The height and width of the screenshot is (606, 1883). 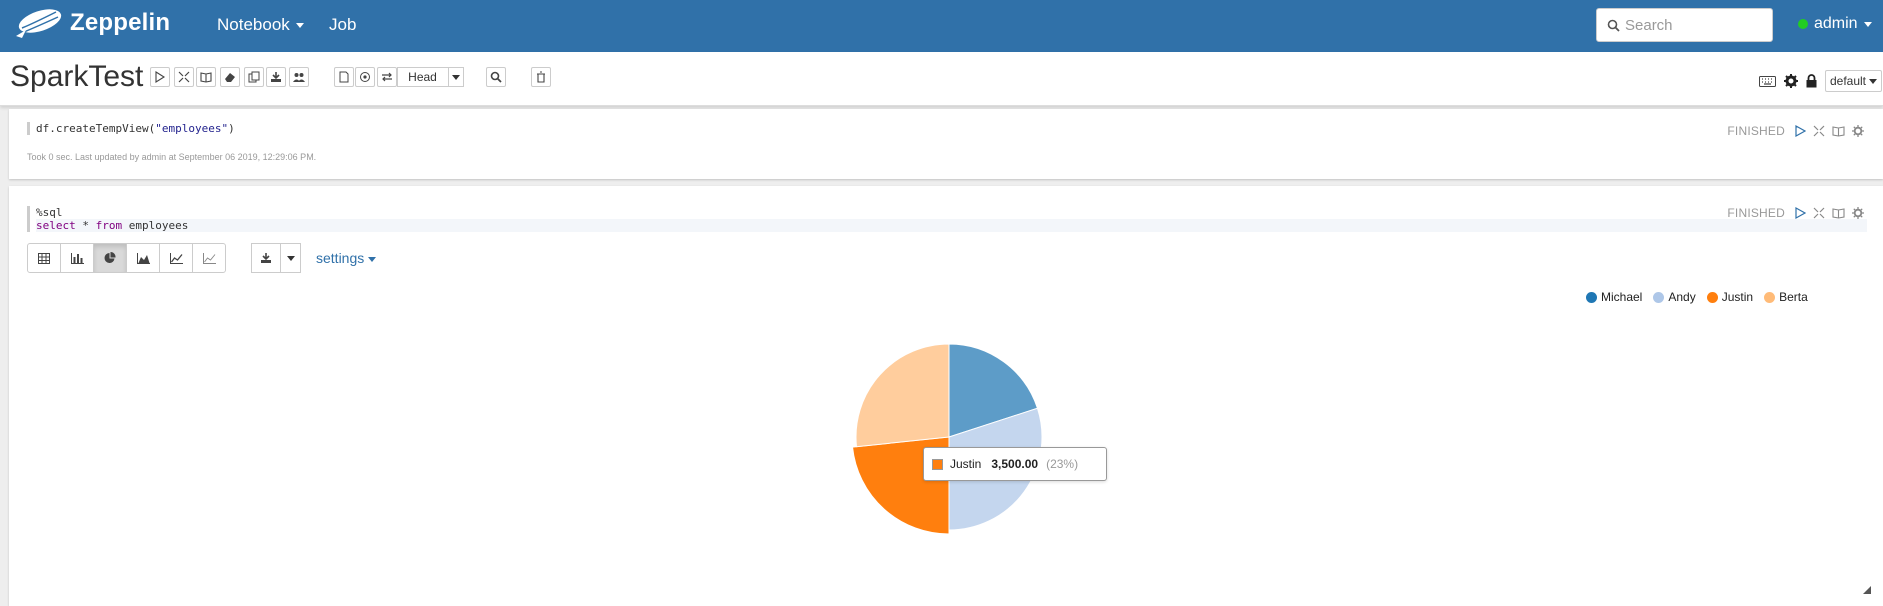 What do you see at coordinates (1811, 81) in the screenshot?
I see `note-permissions-button` at bounding box center [1811, 81].